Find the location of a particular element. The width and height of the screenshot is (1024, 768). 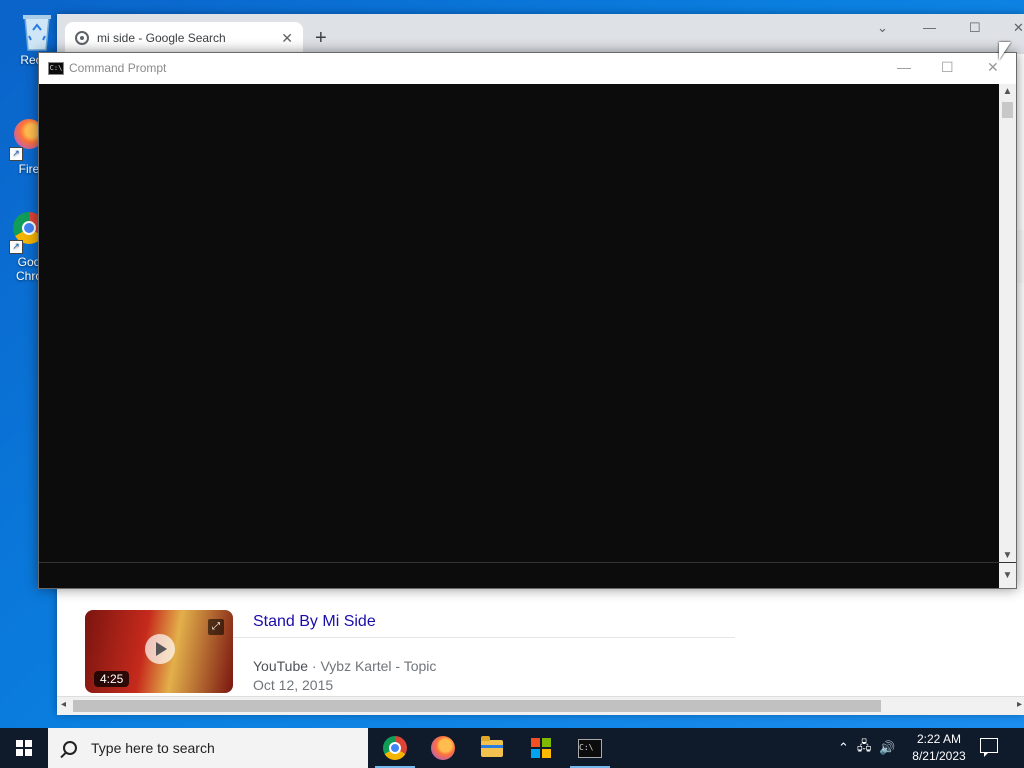

cmd-bottom-bar: ▼ is located at coordinates (527, 575).